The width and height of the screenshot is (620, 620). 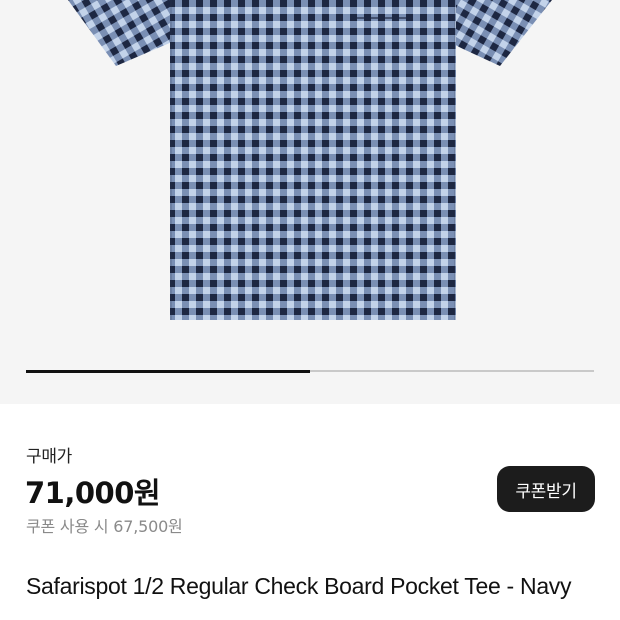 What do you see at coordinates (500, 33) in the screenshot?
I see `right-sleeve` at bounding box center [500, 33].